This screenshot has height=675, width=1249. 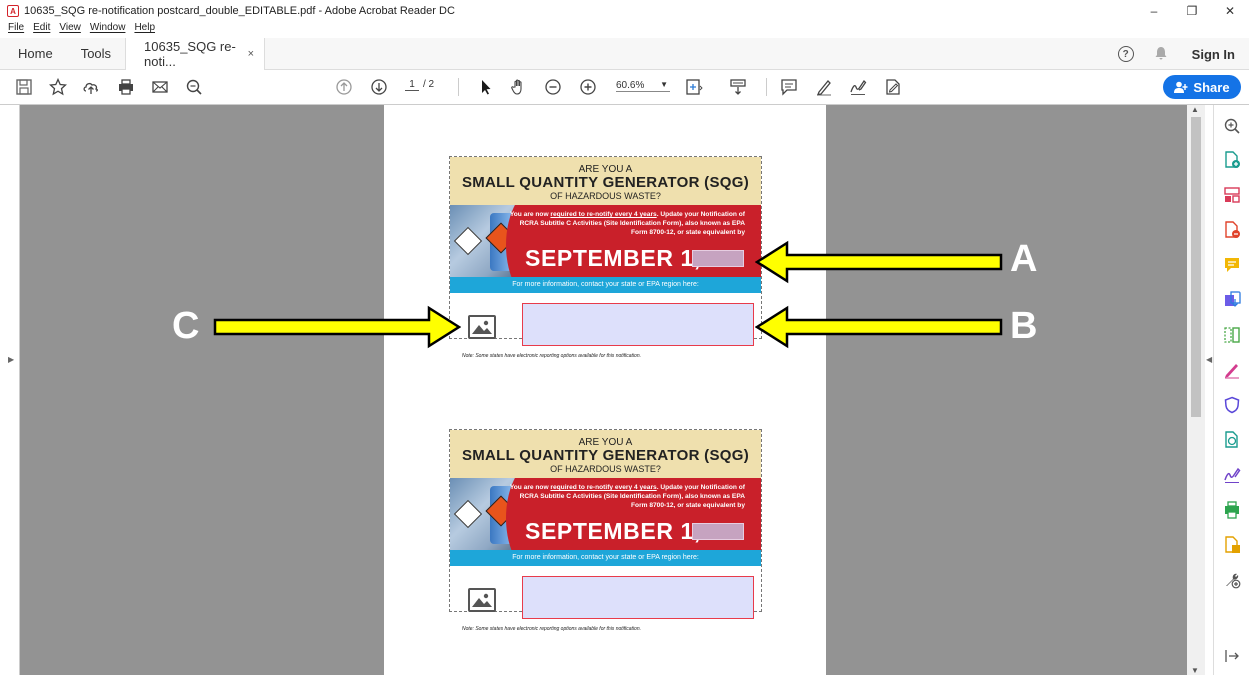 What do you see at coordinates (1232, 300) in the screenshot?
I see `combine-files-icon` at bounding box center [1232, 300].